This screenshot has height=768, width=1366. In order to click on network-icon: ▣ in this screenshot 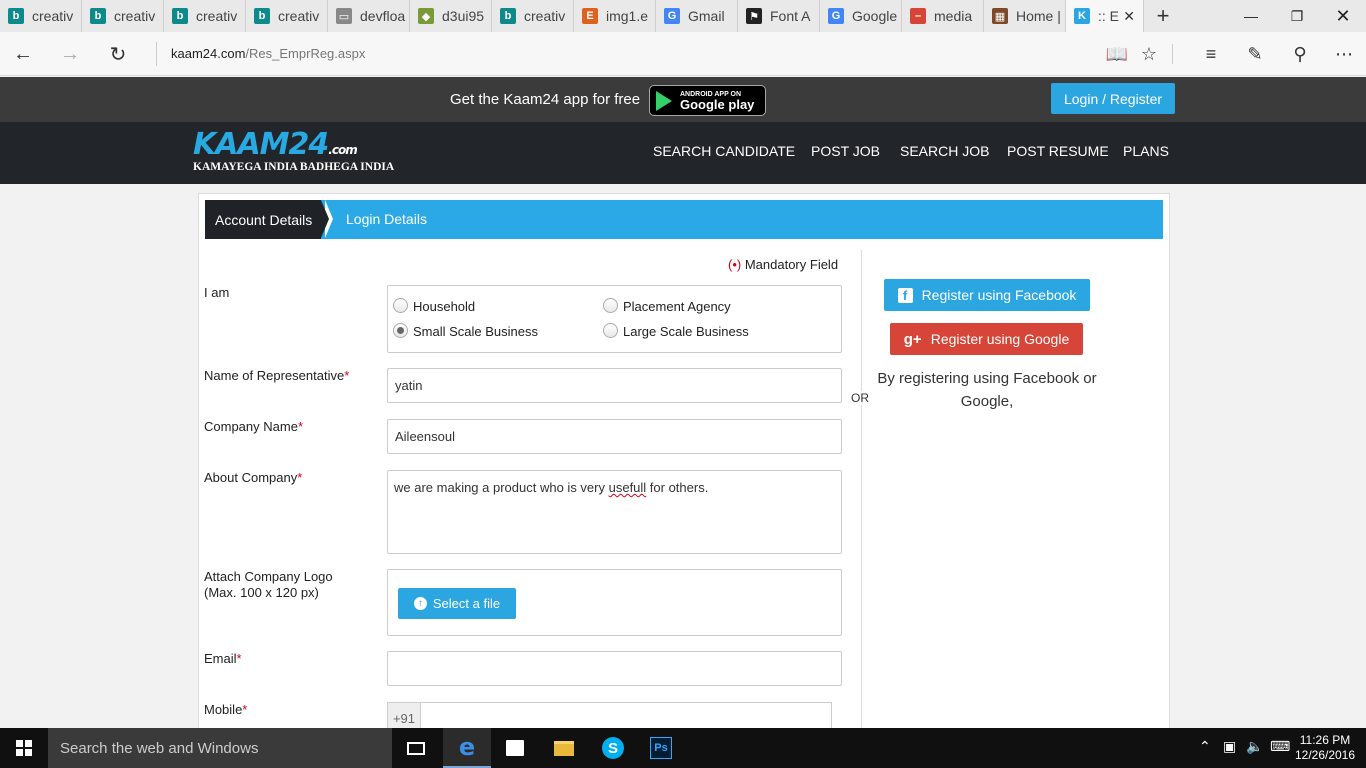, I will do `click(1229, 746)`.